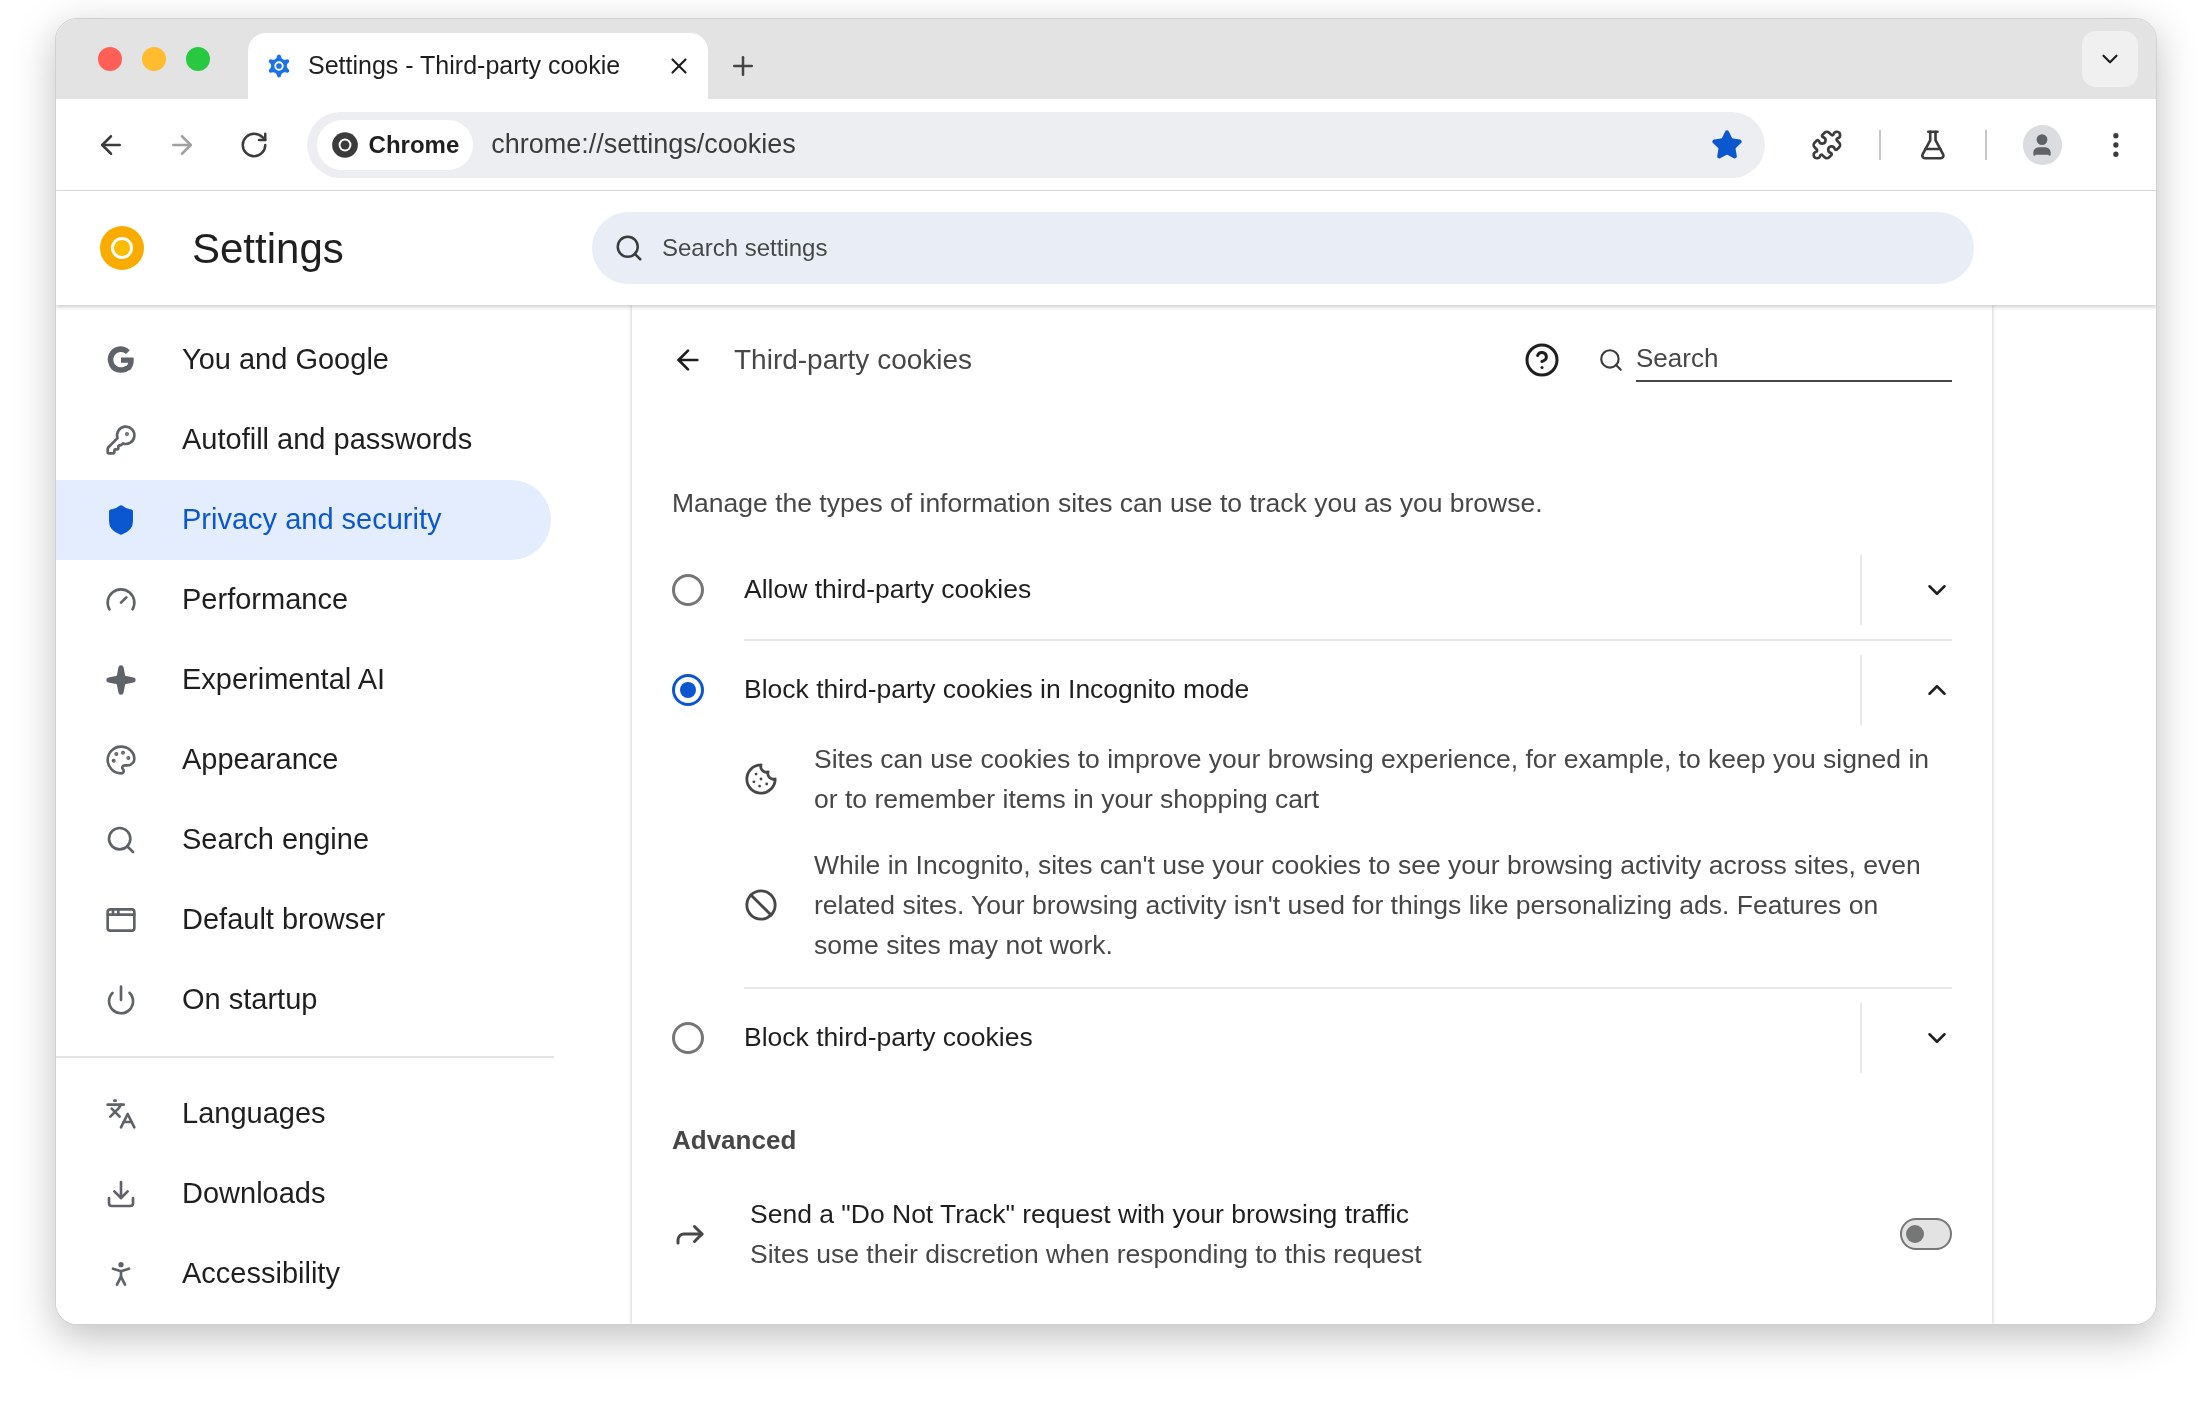  Describe the element at coordinates (1794, 360) in the screenshot. I see `search-field: Search` at that location.